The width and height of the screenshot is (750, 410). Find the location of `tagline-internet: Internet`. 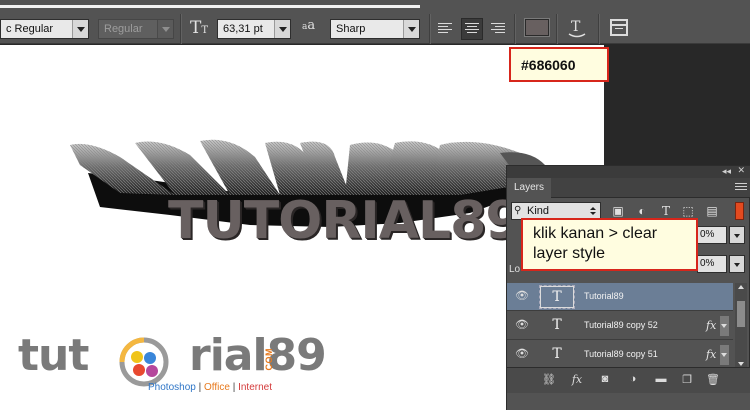

tagline-internet: Internet is located at coordinates (255, 387).